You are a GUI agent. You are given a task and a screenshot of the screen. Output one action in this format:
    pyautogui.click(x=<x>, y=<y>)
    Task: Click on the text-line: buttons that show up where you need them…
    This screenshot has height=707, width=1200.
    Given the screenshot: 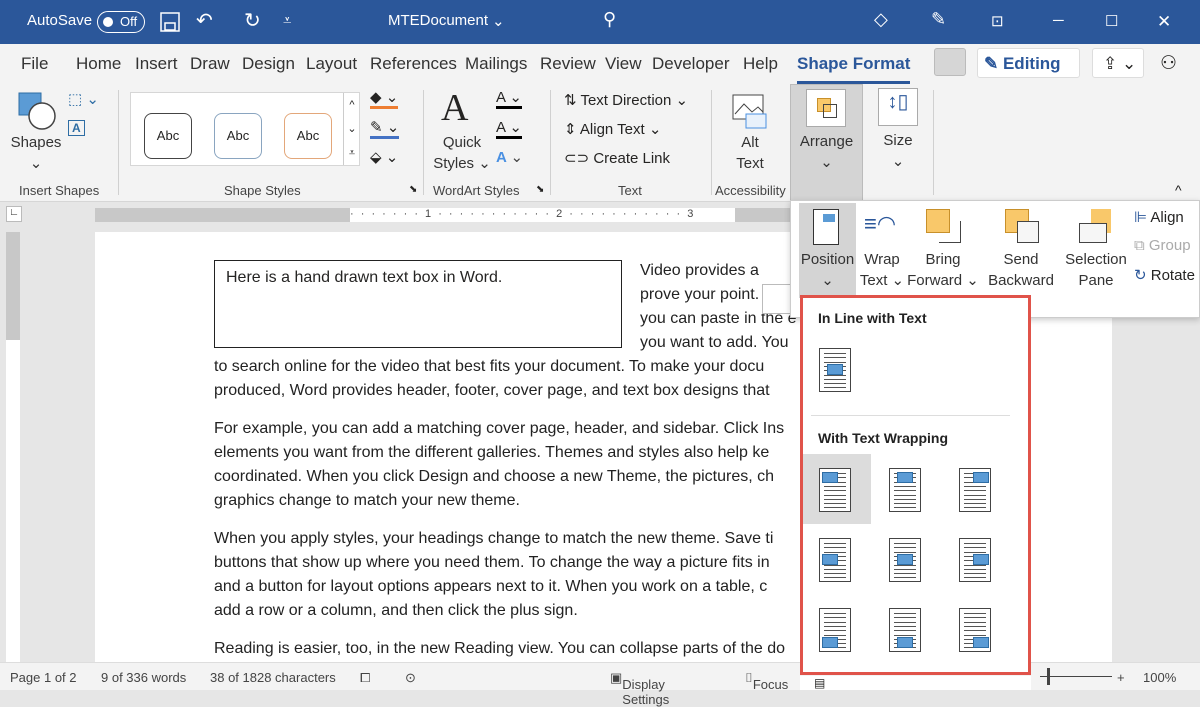 What is the action you would take?
    pyautogui.click(x=492, y=562)
    